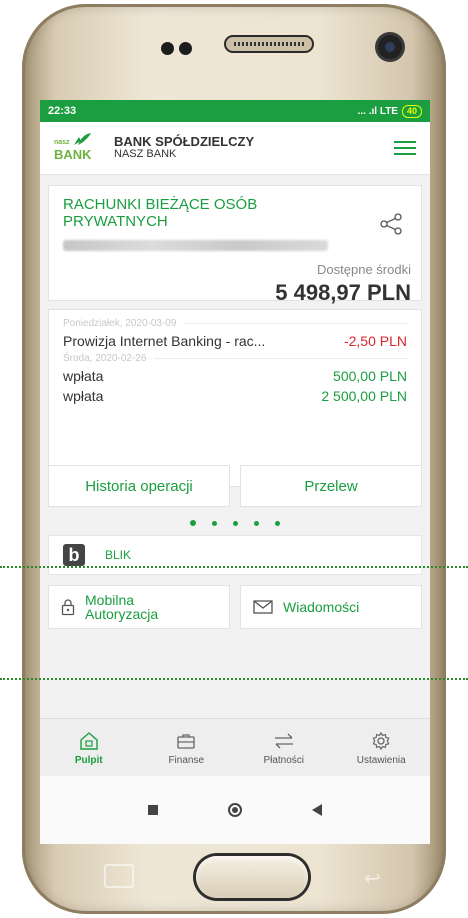 The height and width of the screenshot is (918, 468). I want to click on nav-pulpit: Pulpit, so click(89, 748).